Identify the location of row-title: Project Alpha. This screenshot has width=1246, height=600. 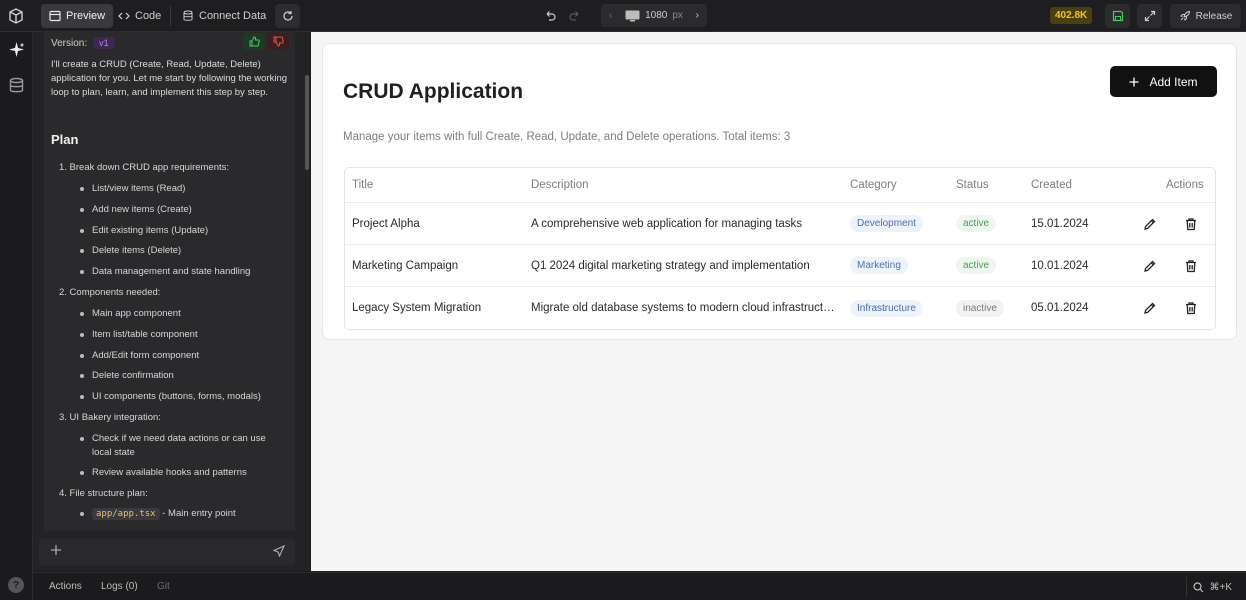
(386, 223).